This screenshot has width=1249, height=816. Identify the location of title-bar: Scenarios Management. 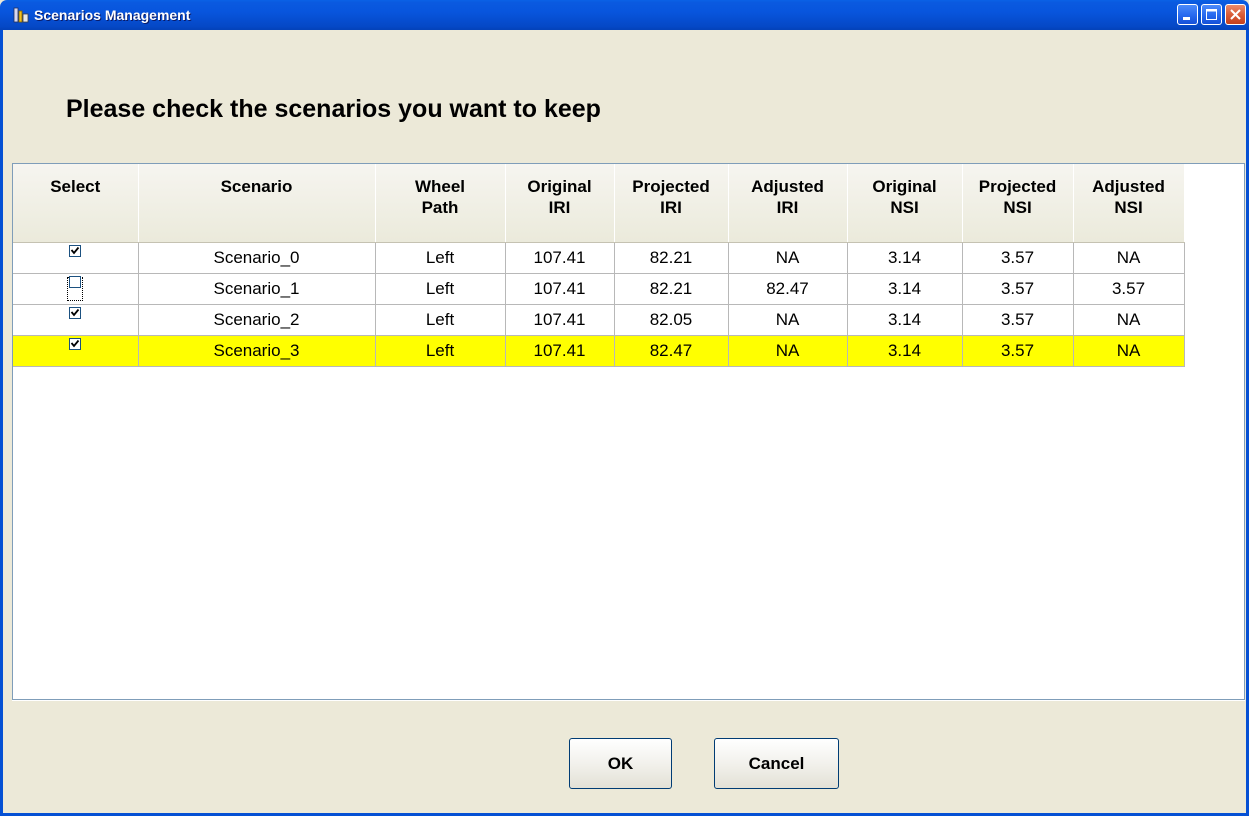
(624, 15).